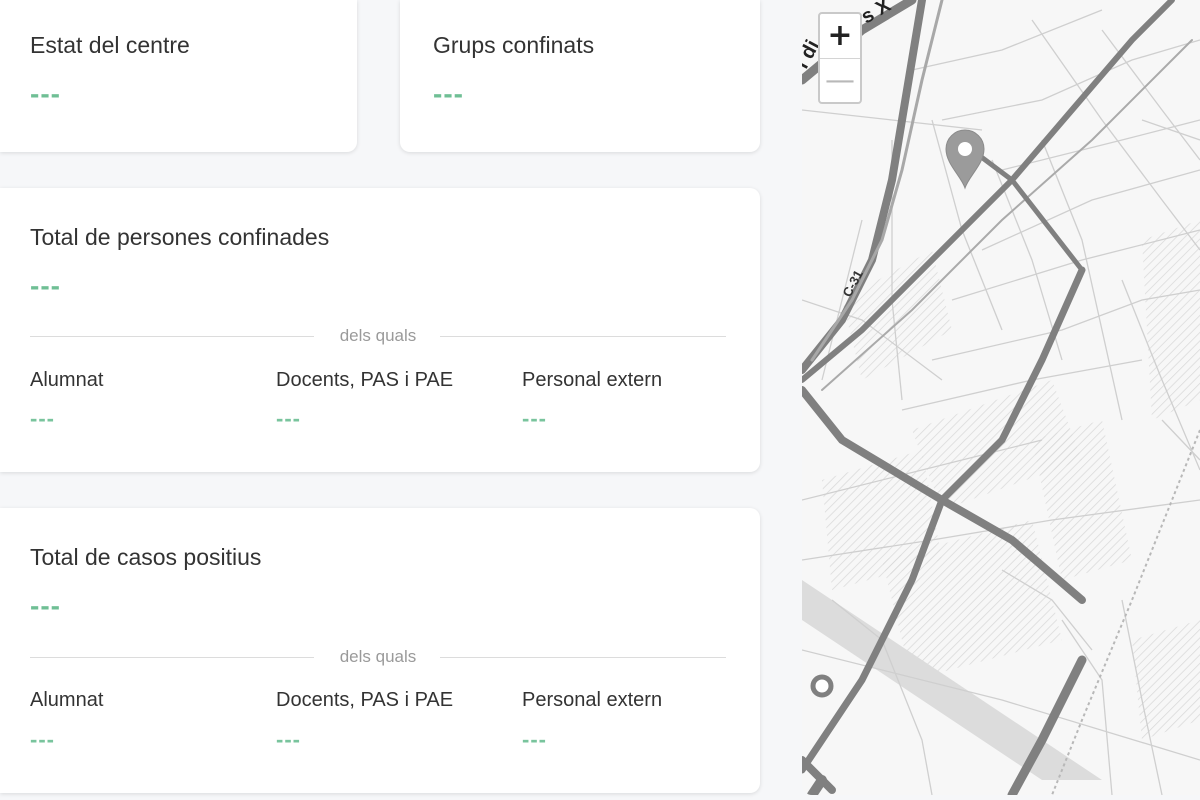  Describe the element at coordinates (840, 36) in the screenshot. I see `zoom-in-button: +` at that location.